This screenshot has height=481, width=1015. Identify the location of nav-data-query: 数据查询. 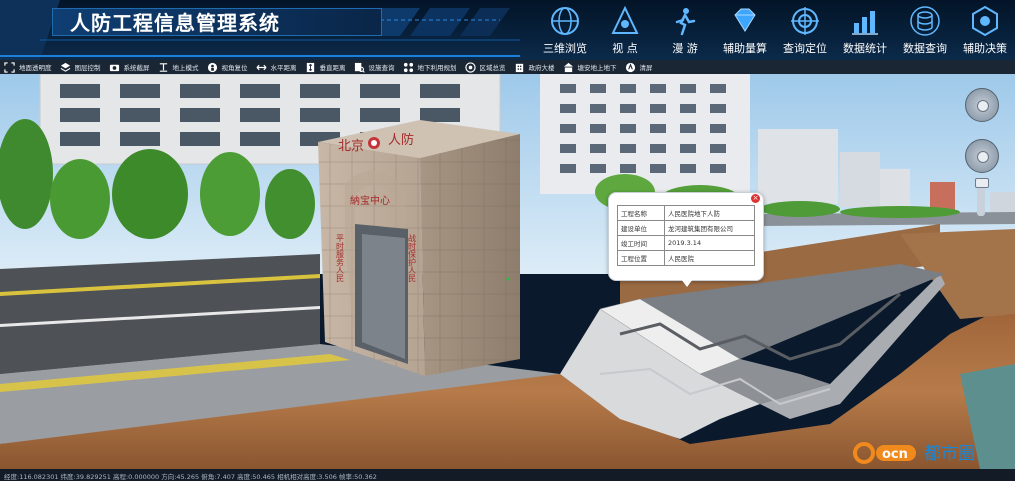
(925, 30).